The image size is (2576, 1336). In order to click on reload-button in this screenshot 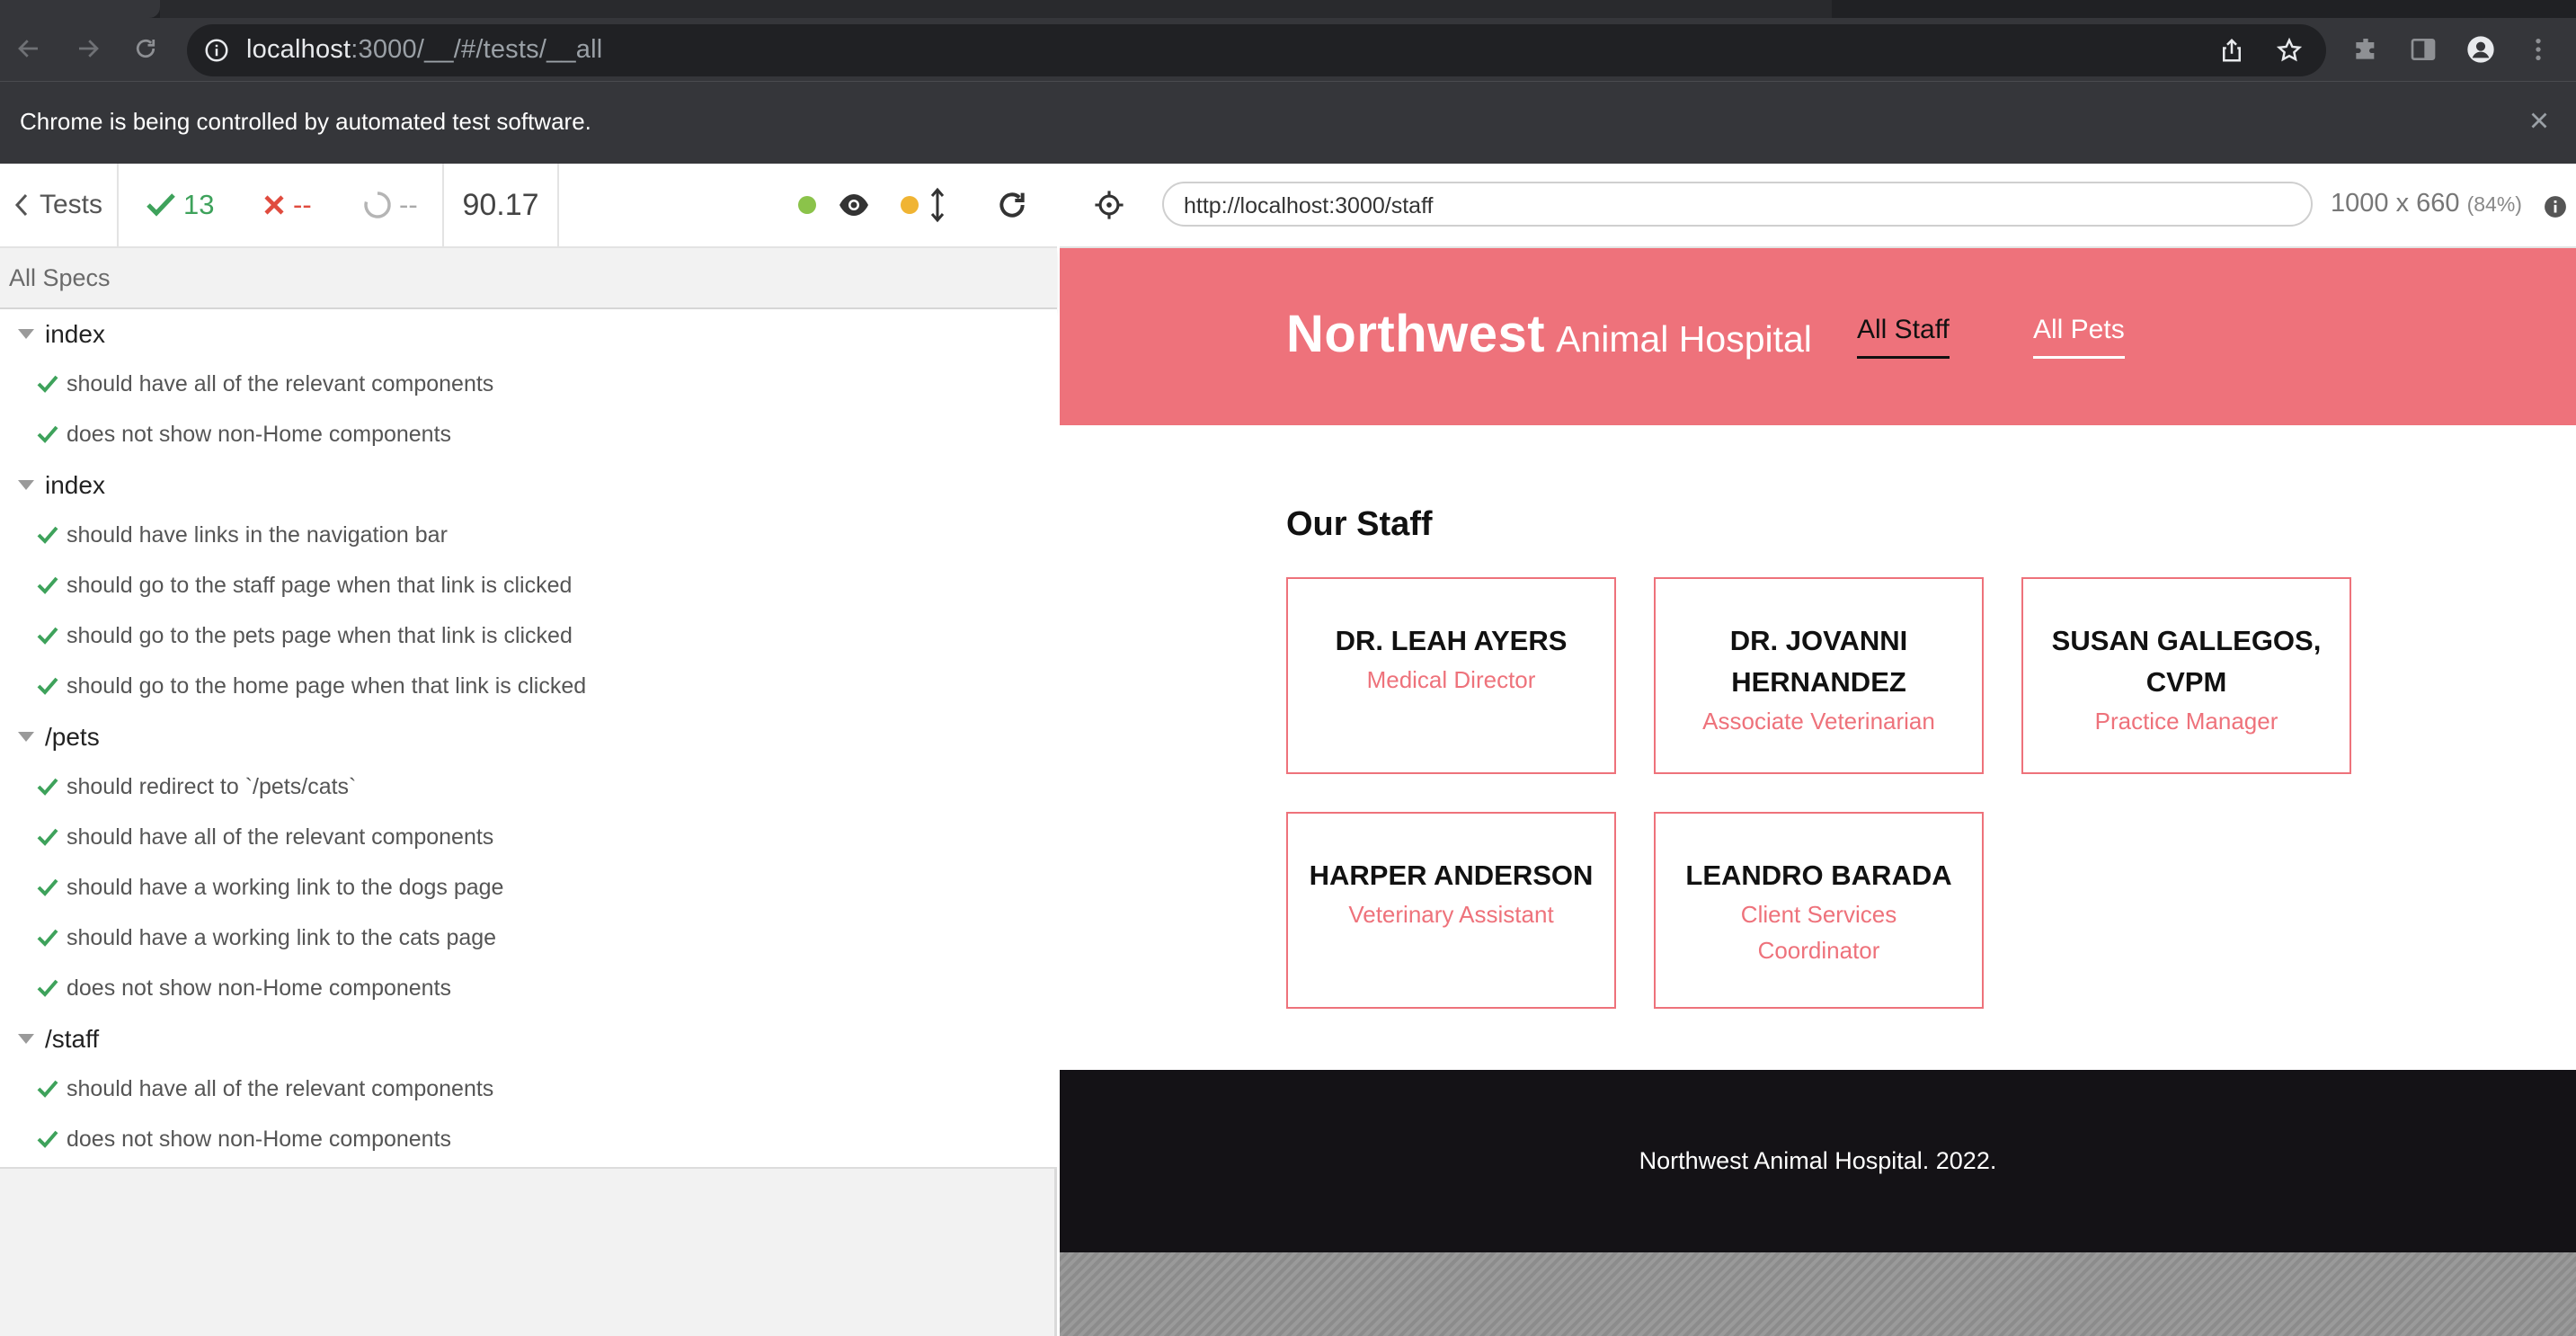, I will do `click(146, 49)`.